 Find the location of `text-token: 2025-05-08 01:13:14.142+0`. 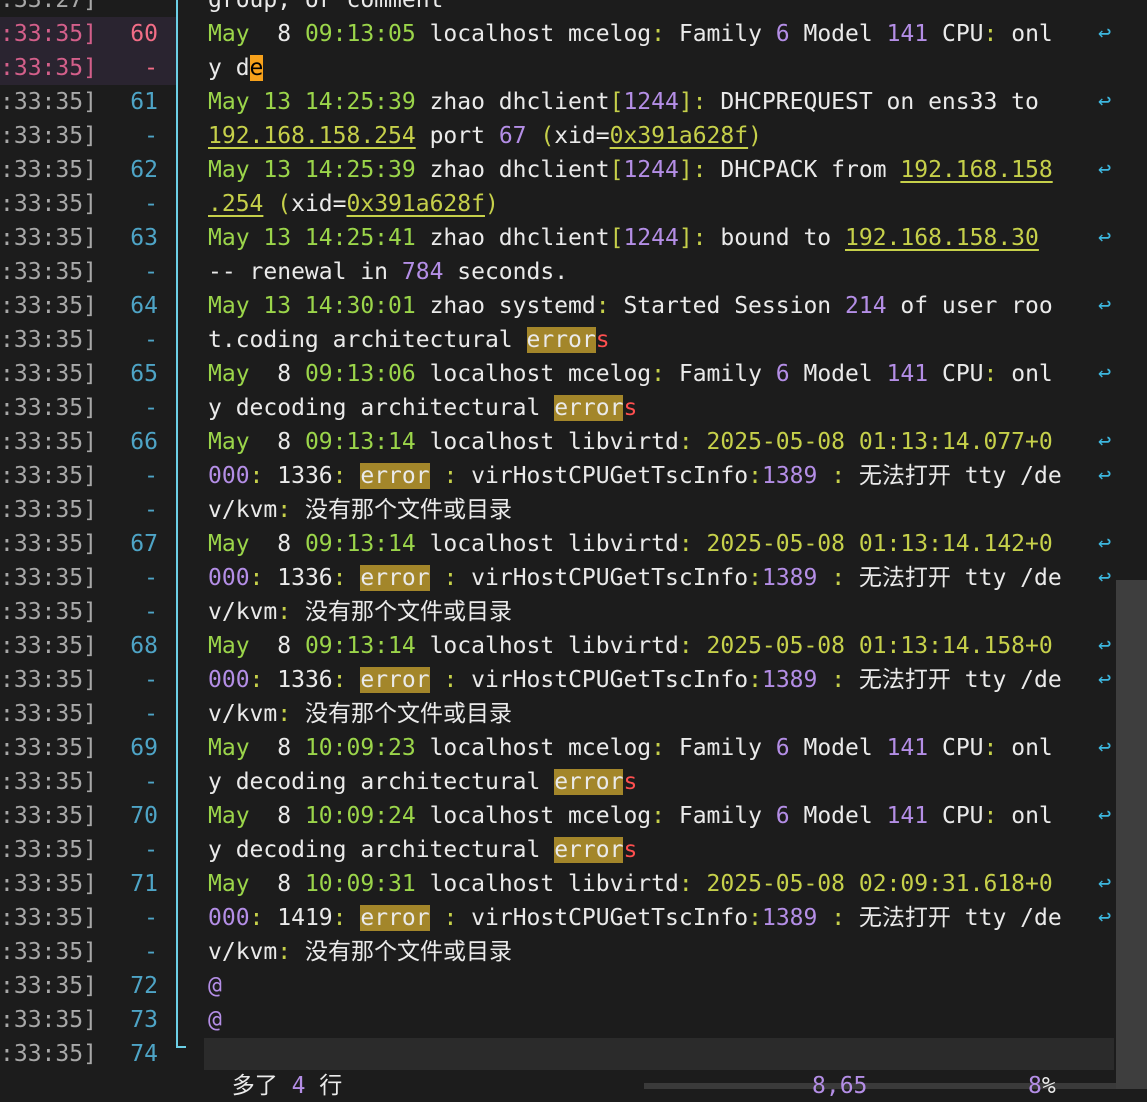

text-token: 2025-05-08 01:13:14.142+0 is located at coordinates (879, 544).